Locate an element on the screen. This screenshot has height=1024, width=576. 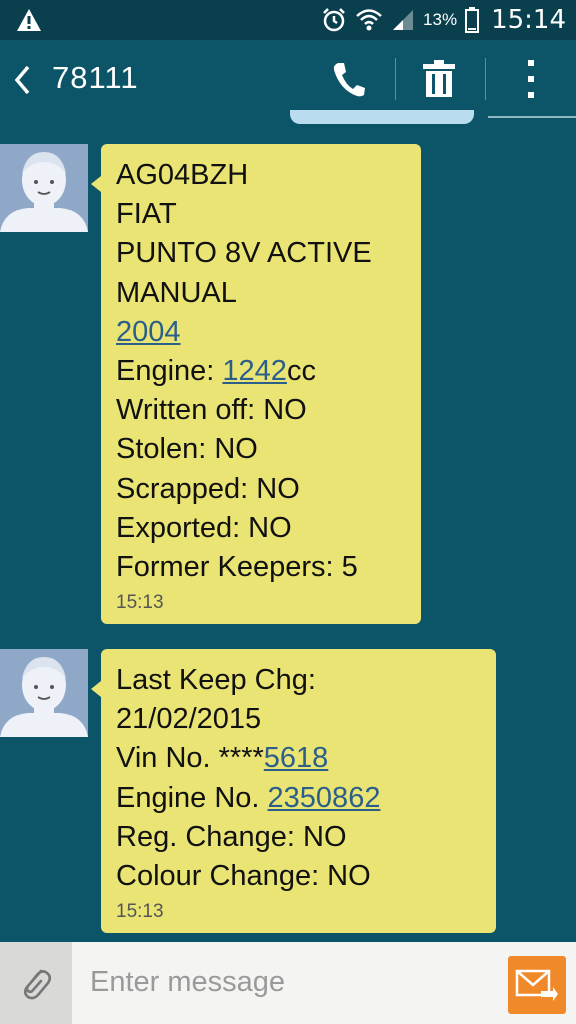
message-line: Reg. Change: NO is located at coordinates (231, 836).